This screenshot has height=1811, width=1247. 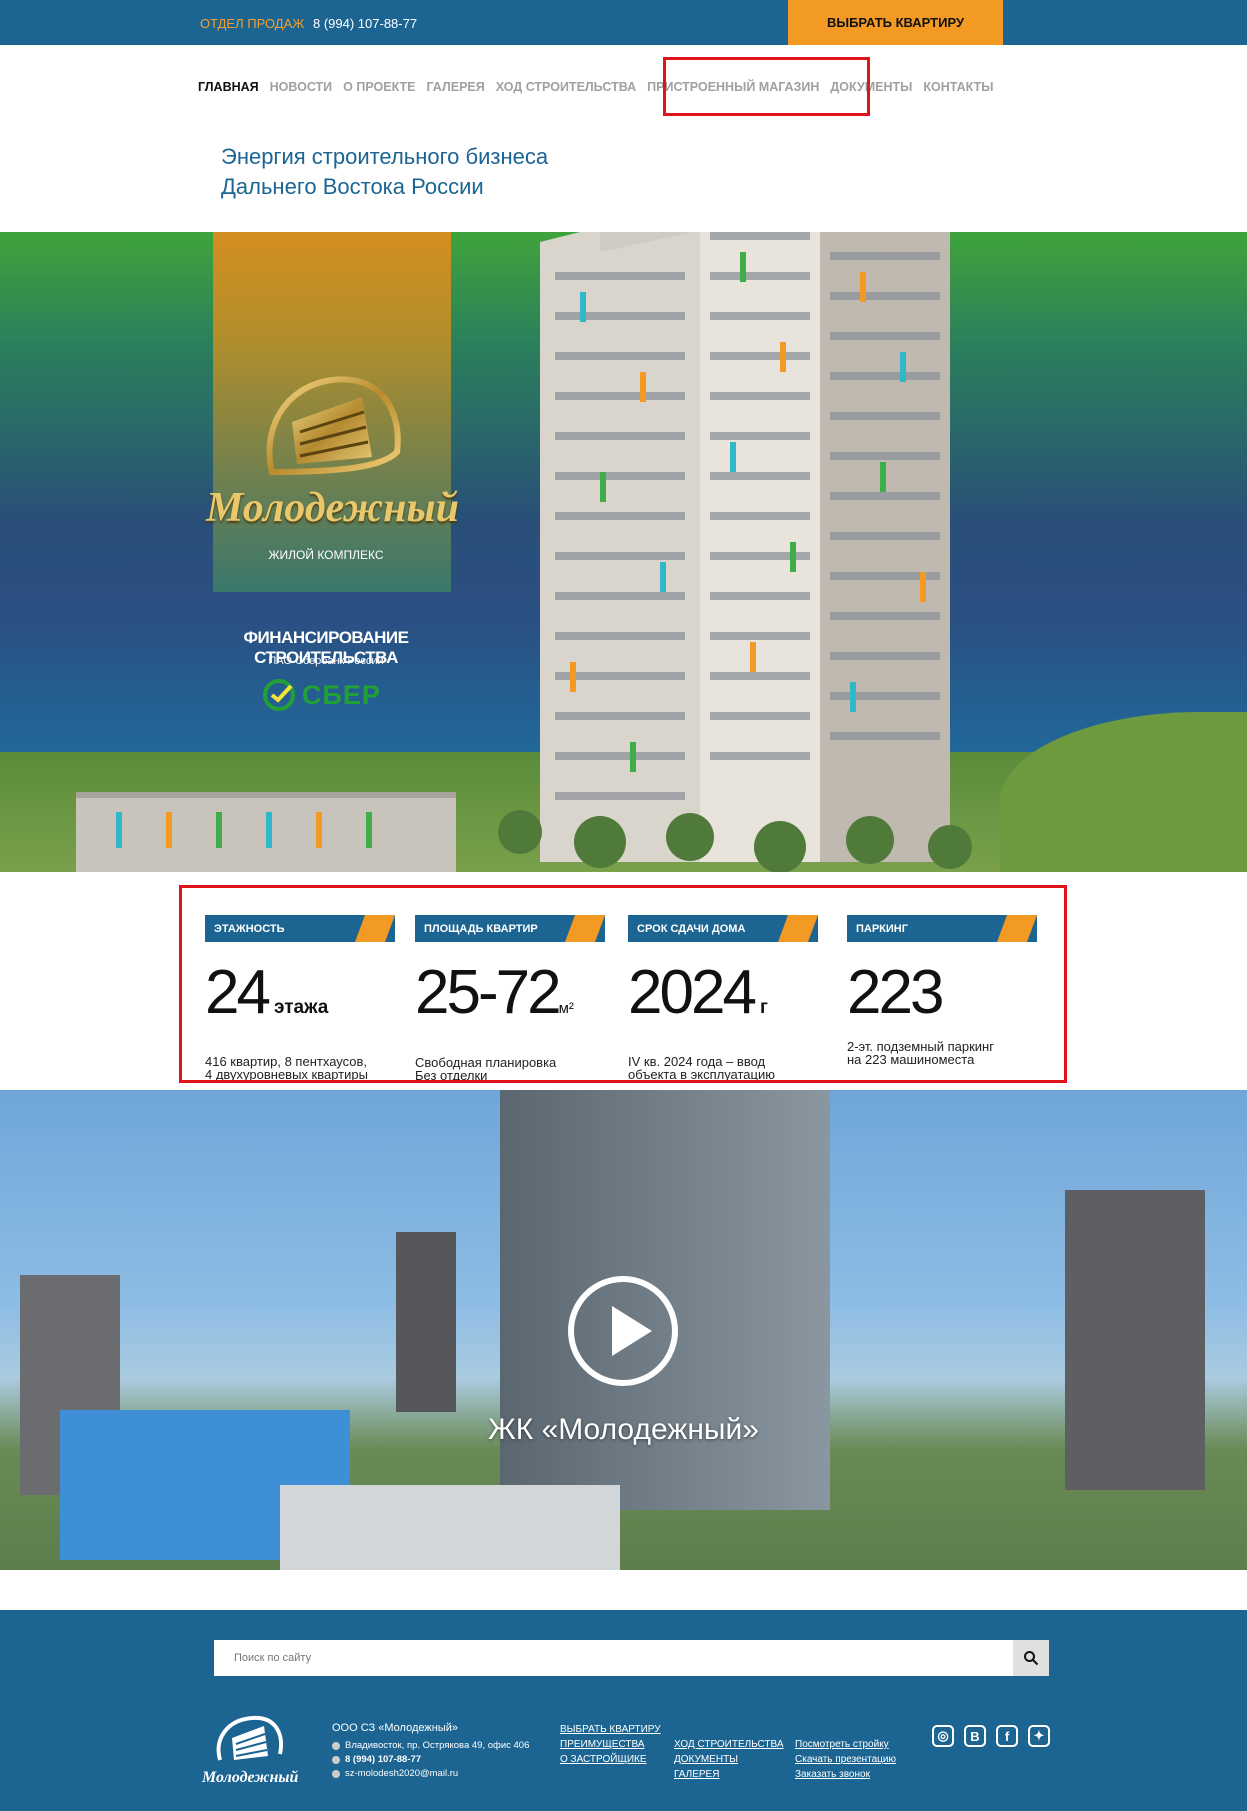 I want to click on search-icon, so click(x=1031, y=1658).